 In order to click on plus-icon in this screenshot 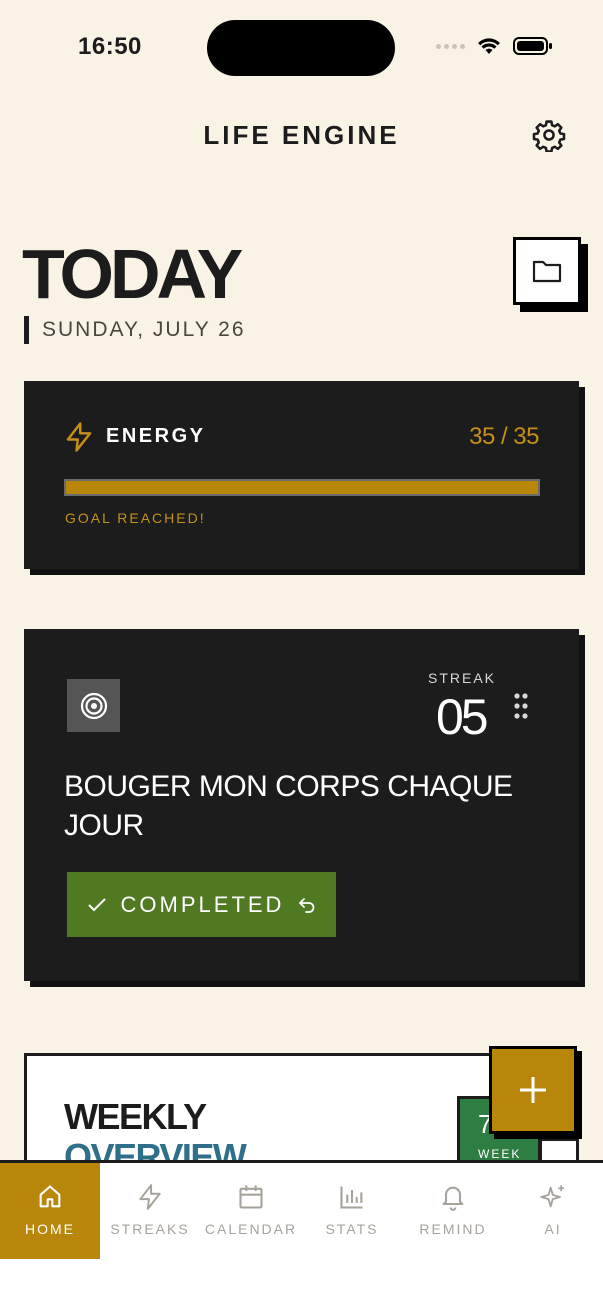, I will do `click(533, 1090)`.